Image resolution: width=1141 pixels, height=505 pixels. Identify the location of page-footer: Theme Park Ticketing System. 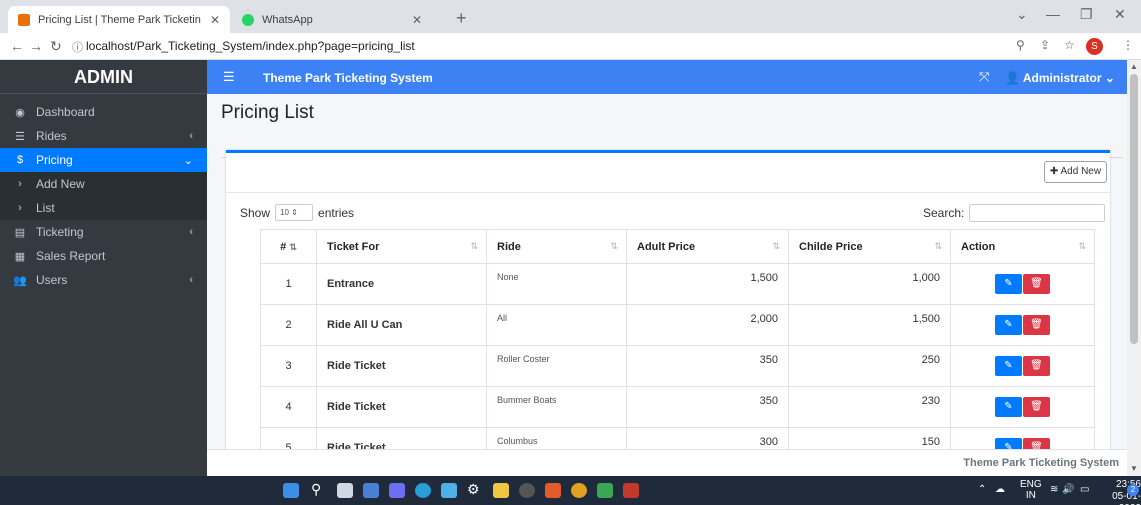
(667, 462).